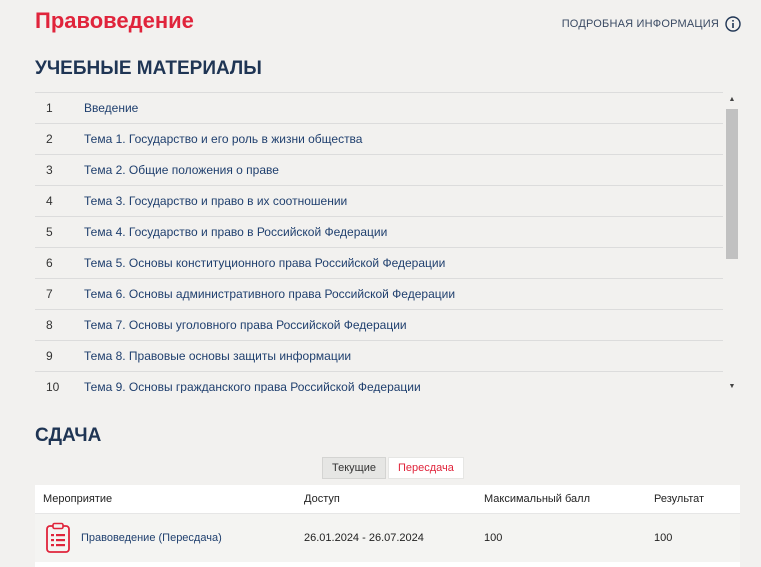 This screenshot has height=567, width=761. I want to click on material-number: 3, so click(49, 170).